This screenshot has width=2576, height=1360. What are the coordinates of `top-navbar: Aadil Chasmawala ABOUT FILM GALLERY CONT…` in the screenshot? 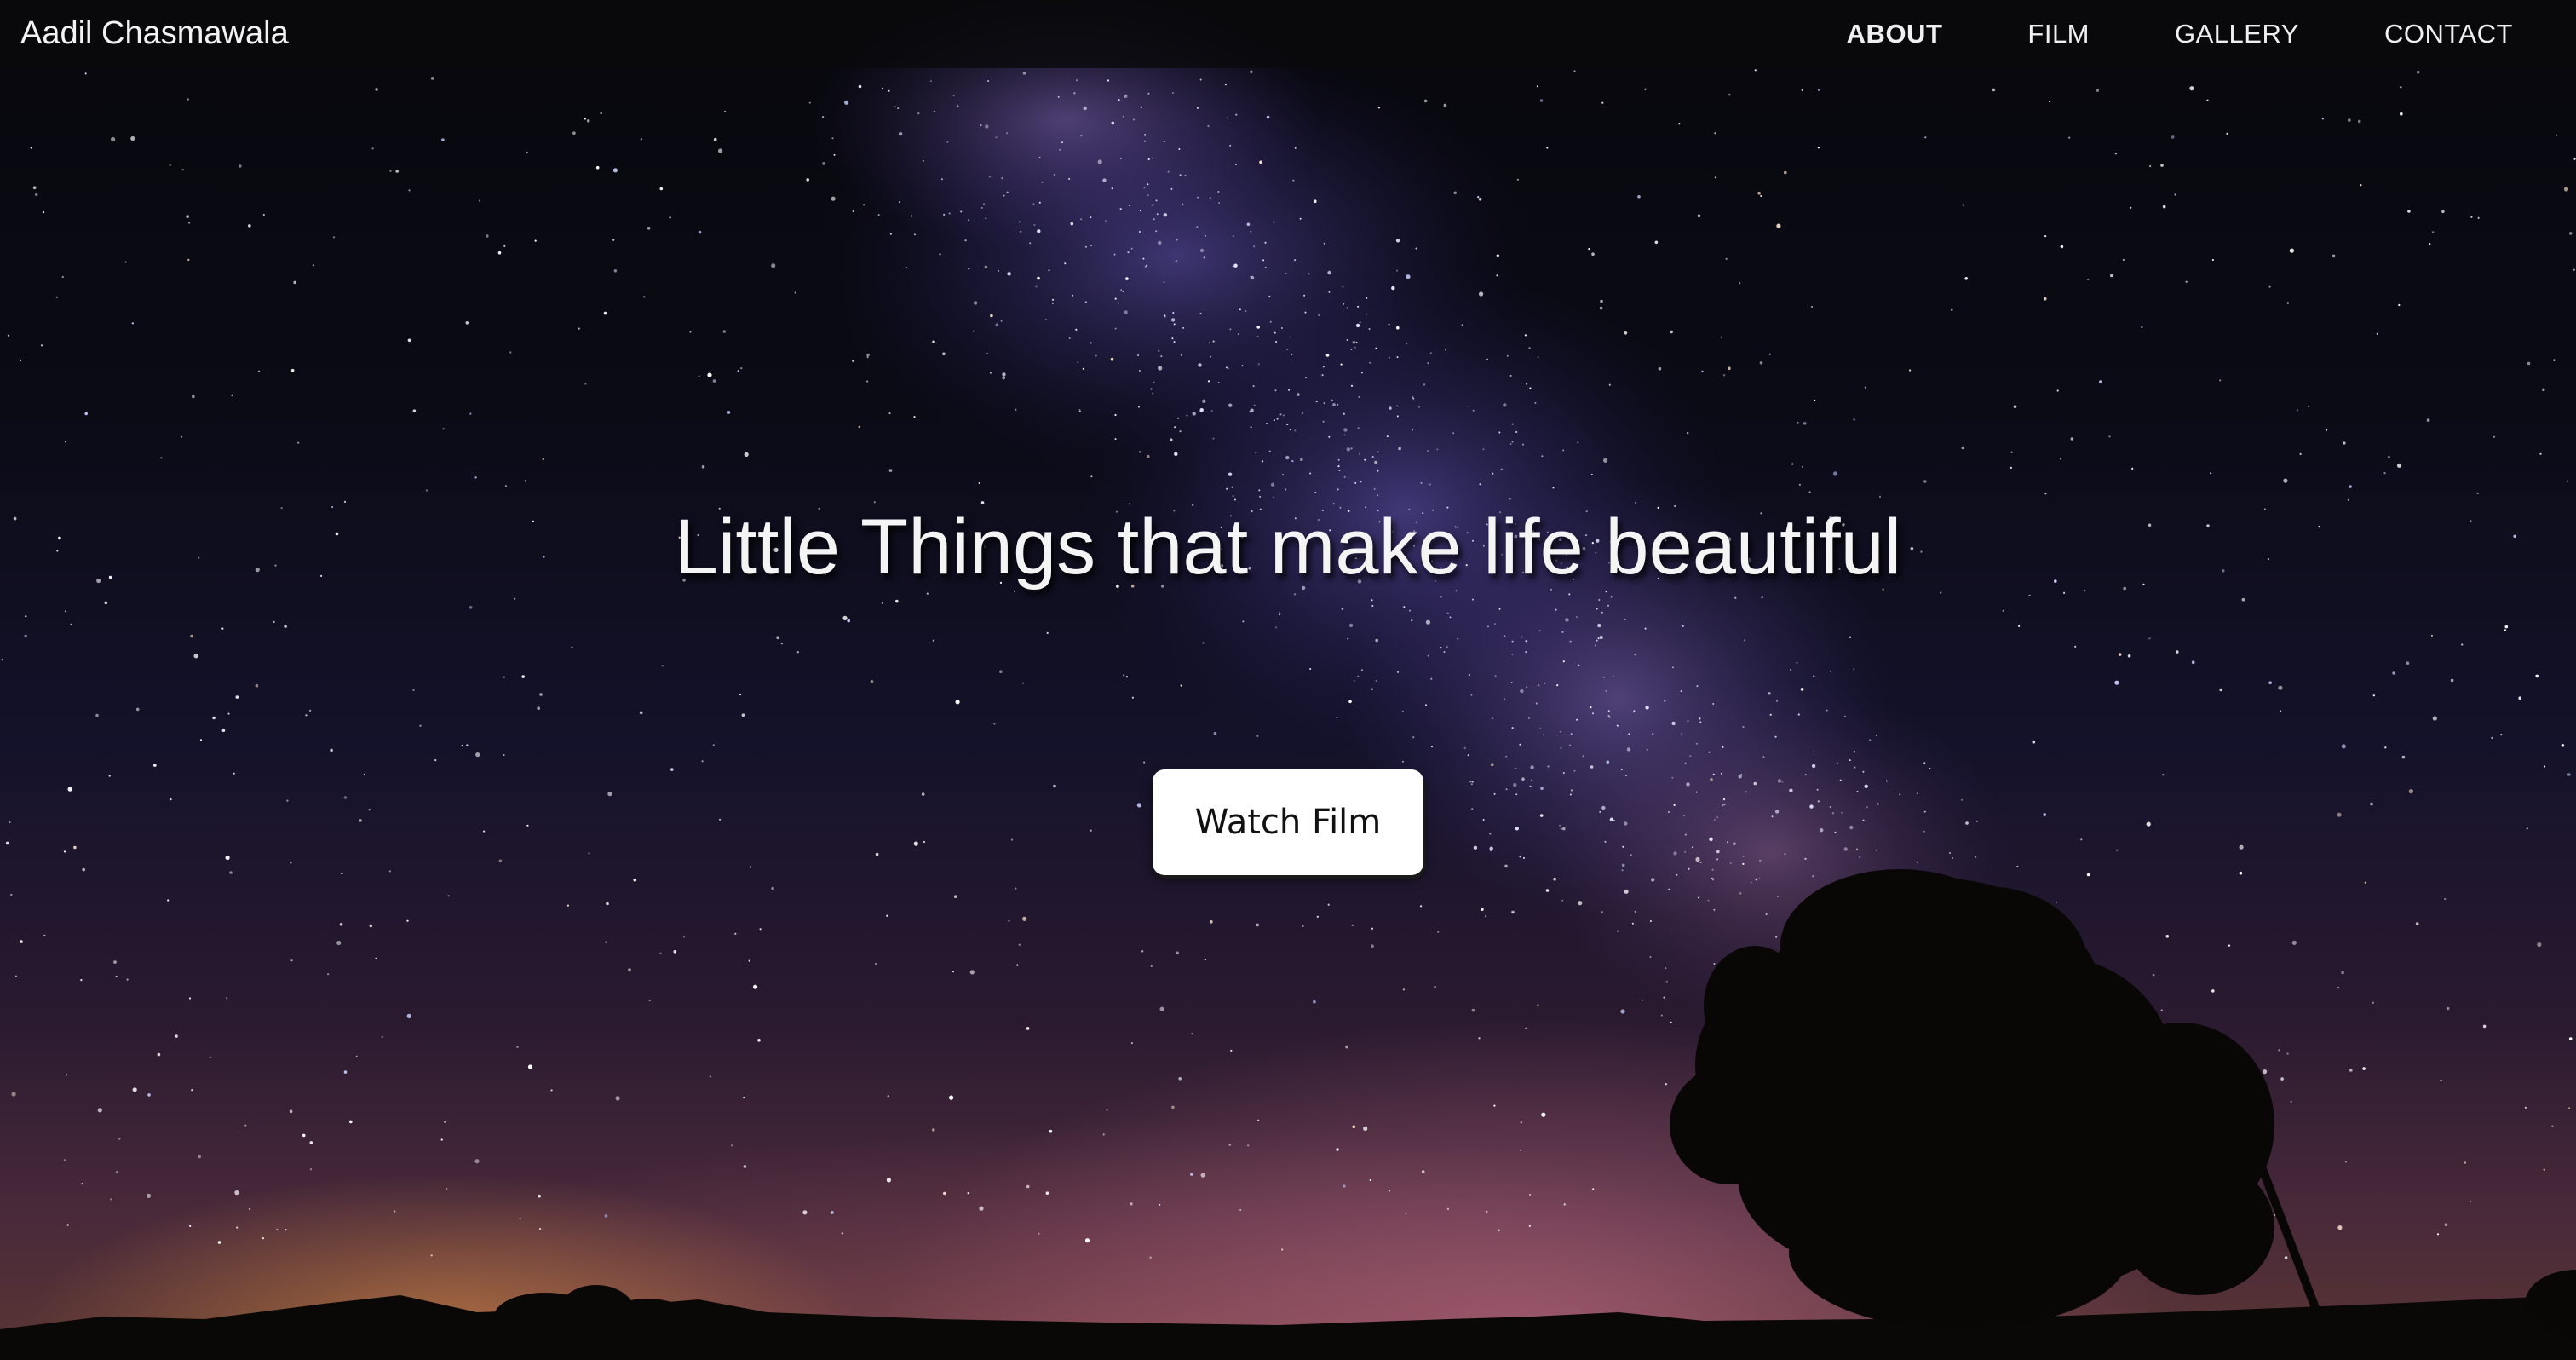 It's located at (1288, 34).